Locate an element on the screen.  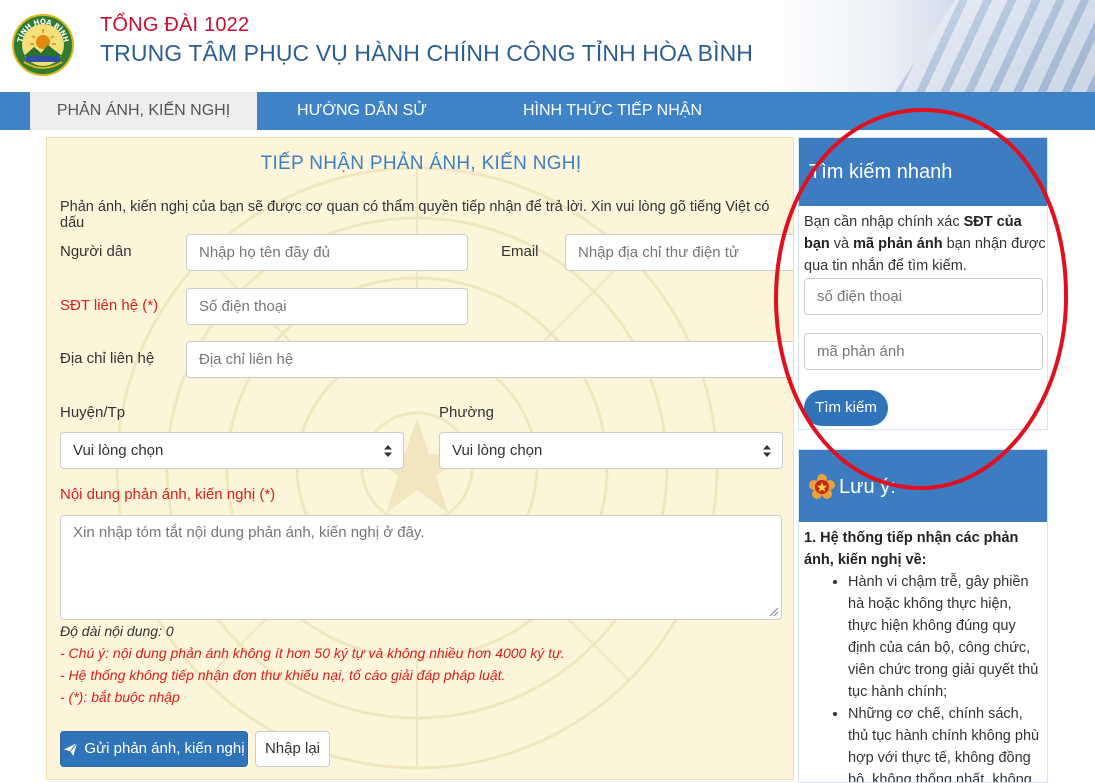
province-logo-icon: TỈNH HÒA BÌNH is located at coordinates (43, 45).